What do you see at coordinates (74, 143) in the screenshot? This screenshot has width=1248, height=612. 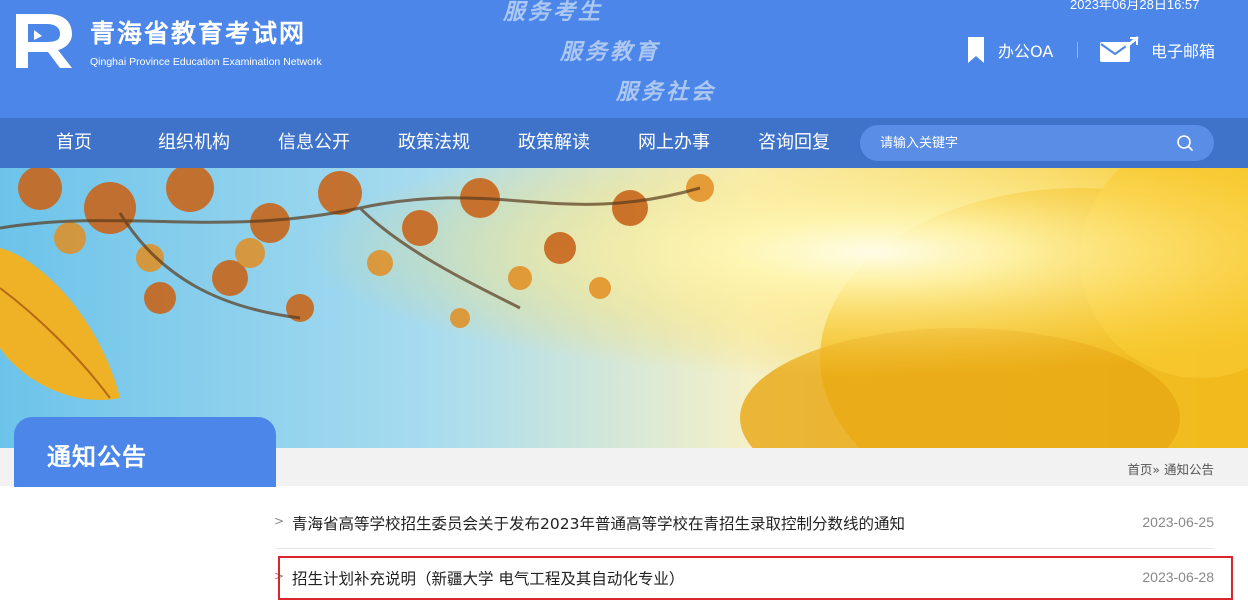 I see `nav-item-home: 首页` at bounding box center [74, 143].